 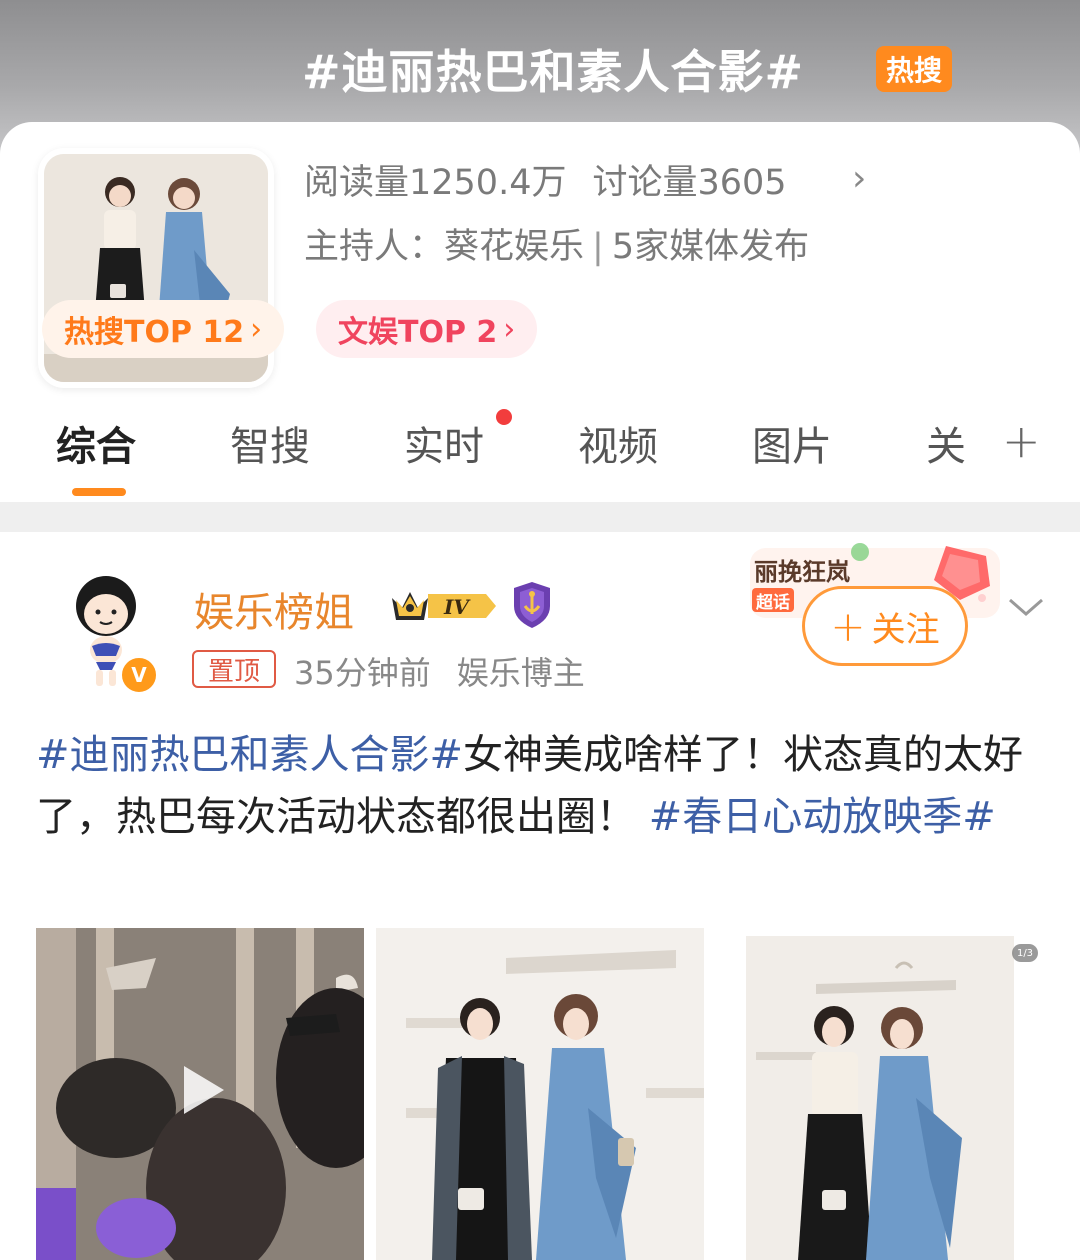 I want to click on plus-icon: +, so click(x=848, y=626).